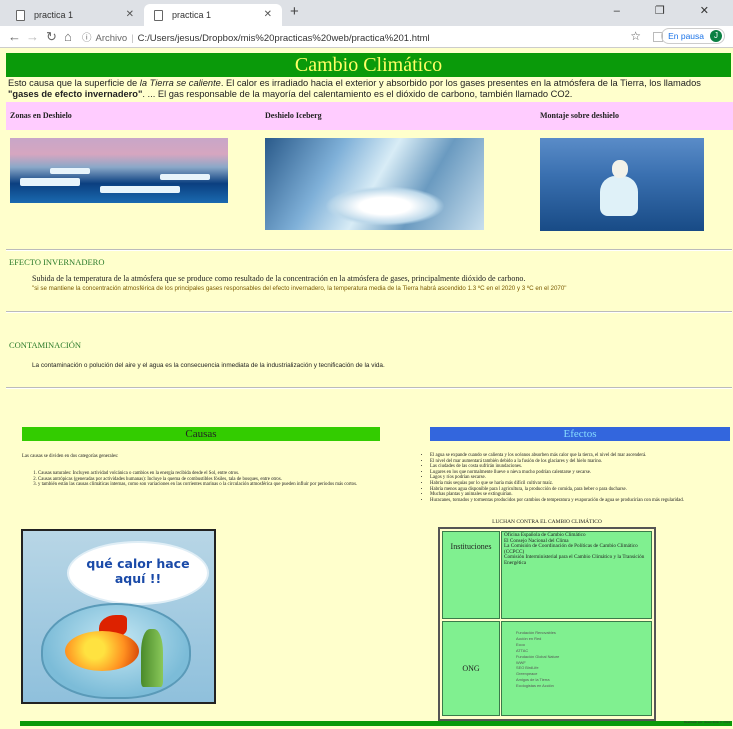  Describe the element at coordinates (368, 65) in the screenshot. I see `page-title: Cambio Climático` at that location.